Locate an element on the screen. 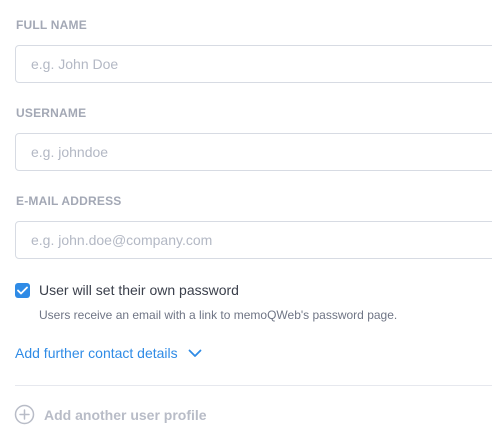 The height and width of the screenshot is (442, 492). section-divider is located at coordinates (253, 385).